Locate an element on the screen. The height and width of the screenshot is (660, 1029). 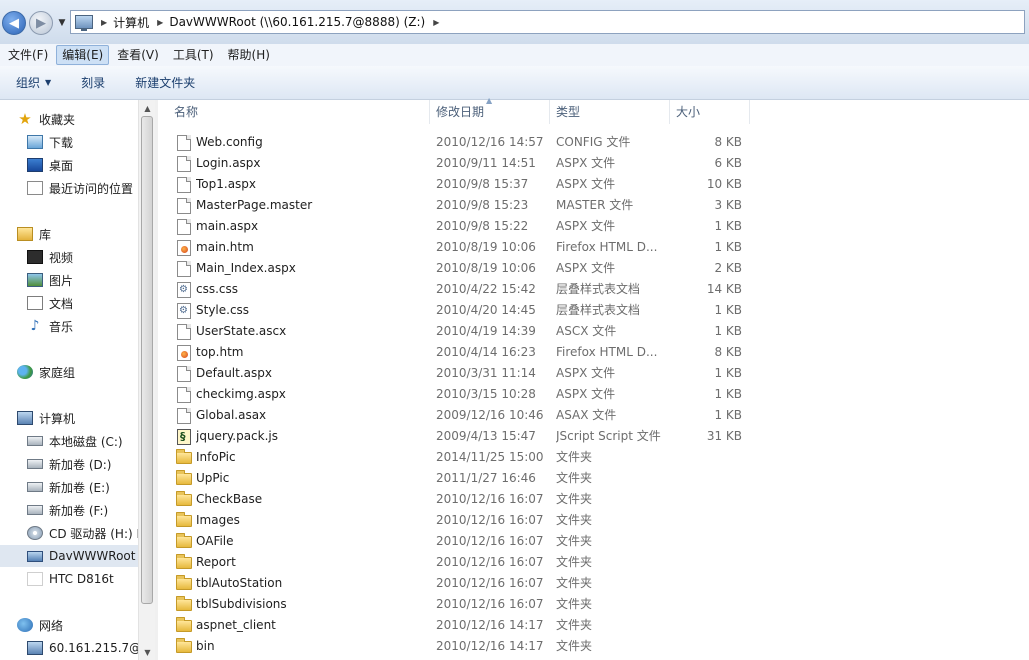
file-name: UpPic is located at coordinates (213, 478).